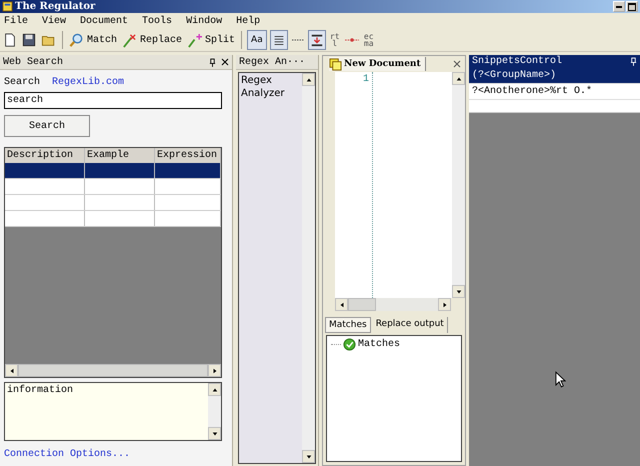  What do you see at coordinates (157, 21) in the screenshot?
I see `menu-item: Tools` at bounding box center [157, 21].